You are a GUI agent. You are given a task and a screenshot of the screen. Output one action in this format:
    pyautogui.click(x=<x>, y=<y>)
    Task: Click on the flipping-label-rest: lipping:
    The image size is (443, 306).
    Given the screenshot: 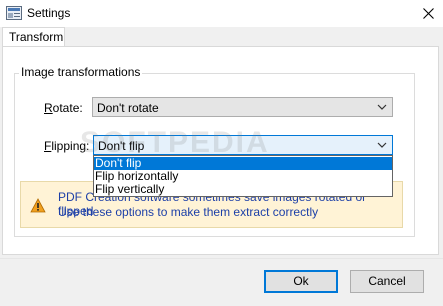 What is the action you would take?
    pyautogui.click(x=70, y=146)
    